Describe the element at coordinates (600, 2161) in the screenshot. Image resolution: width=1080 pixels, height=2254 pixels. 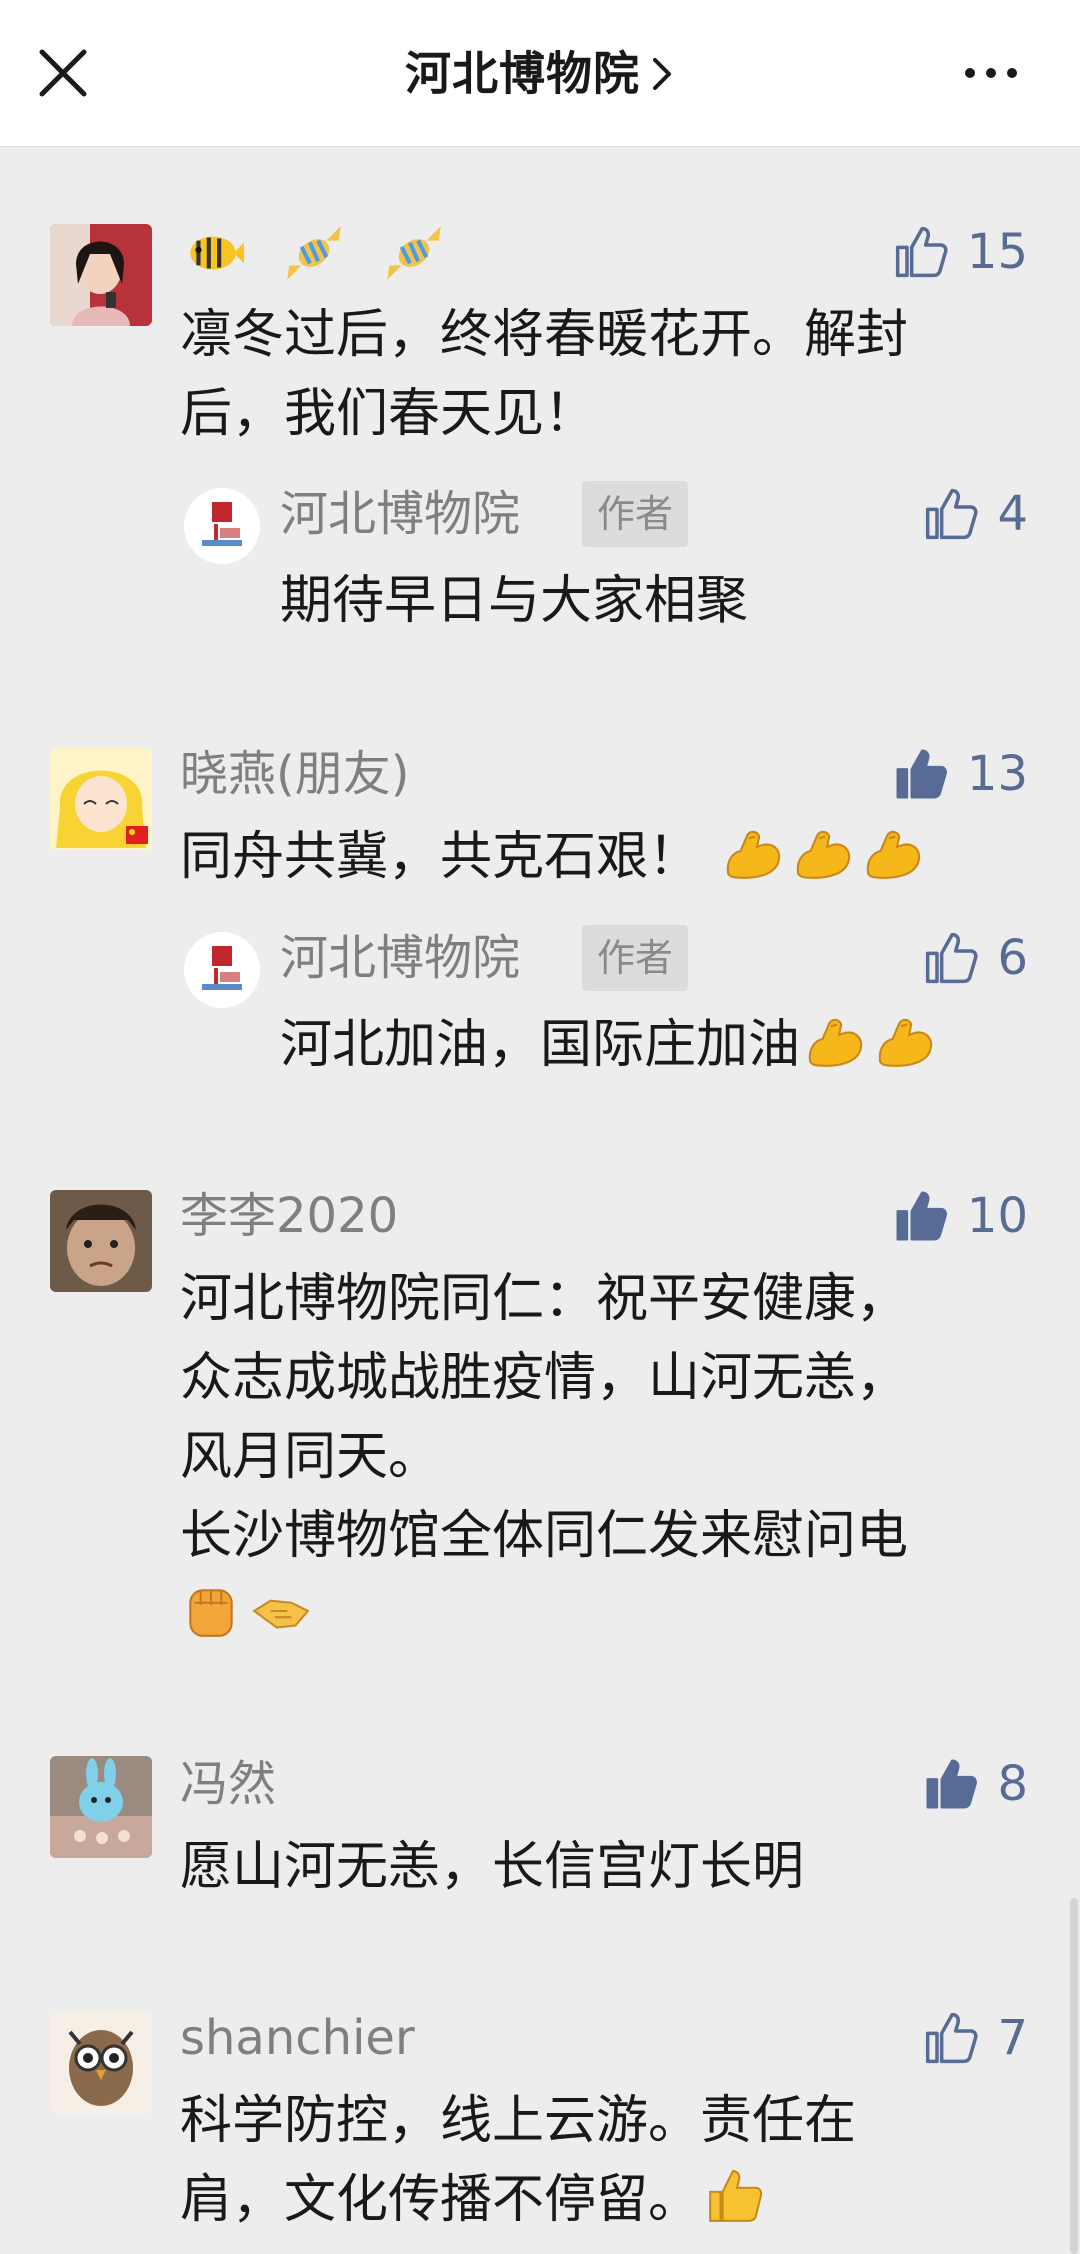
I see `comment-text: 科学防控，线上云游。责任在 肩，文化传播不停留。` at that location.